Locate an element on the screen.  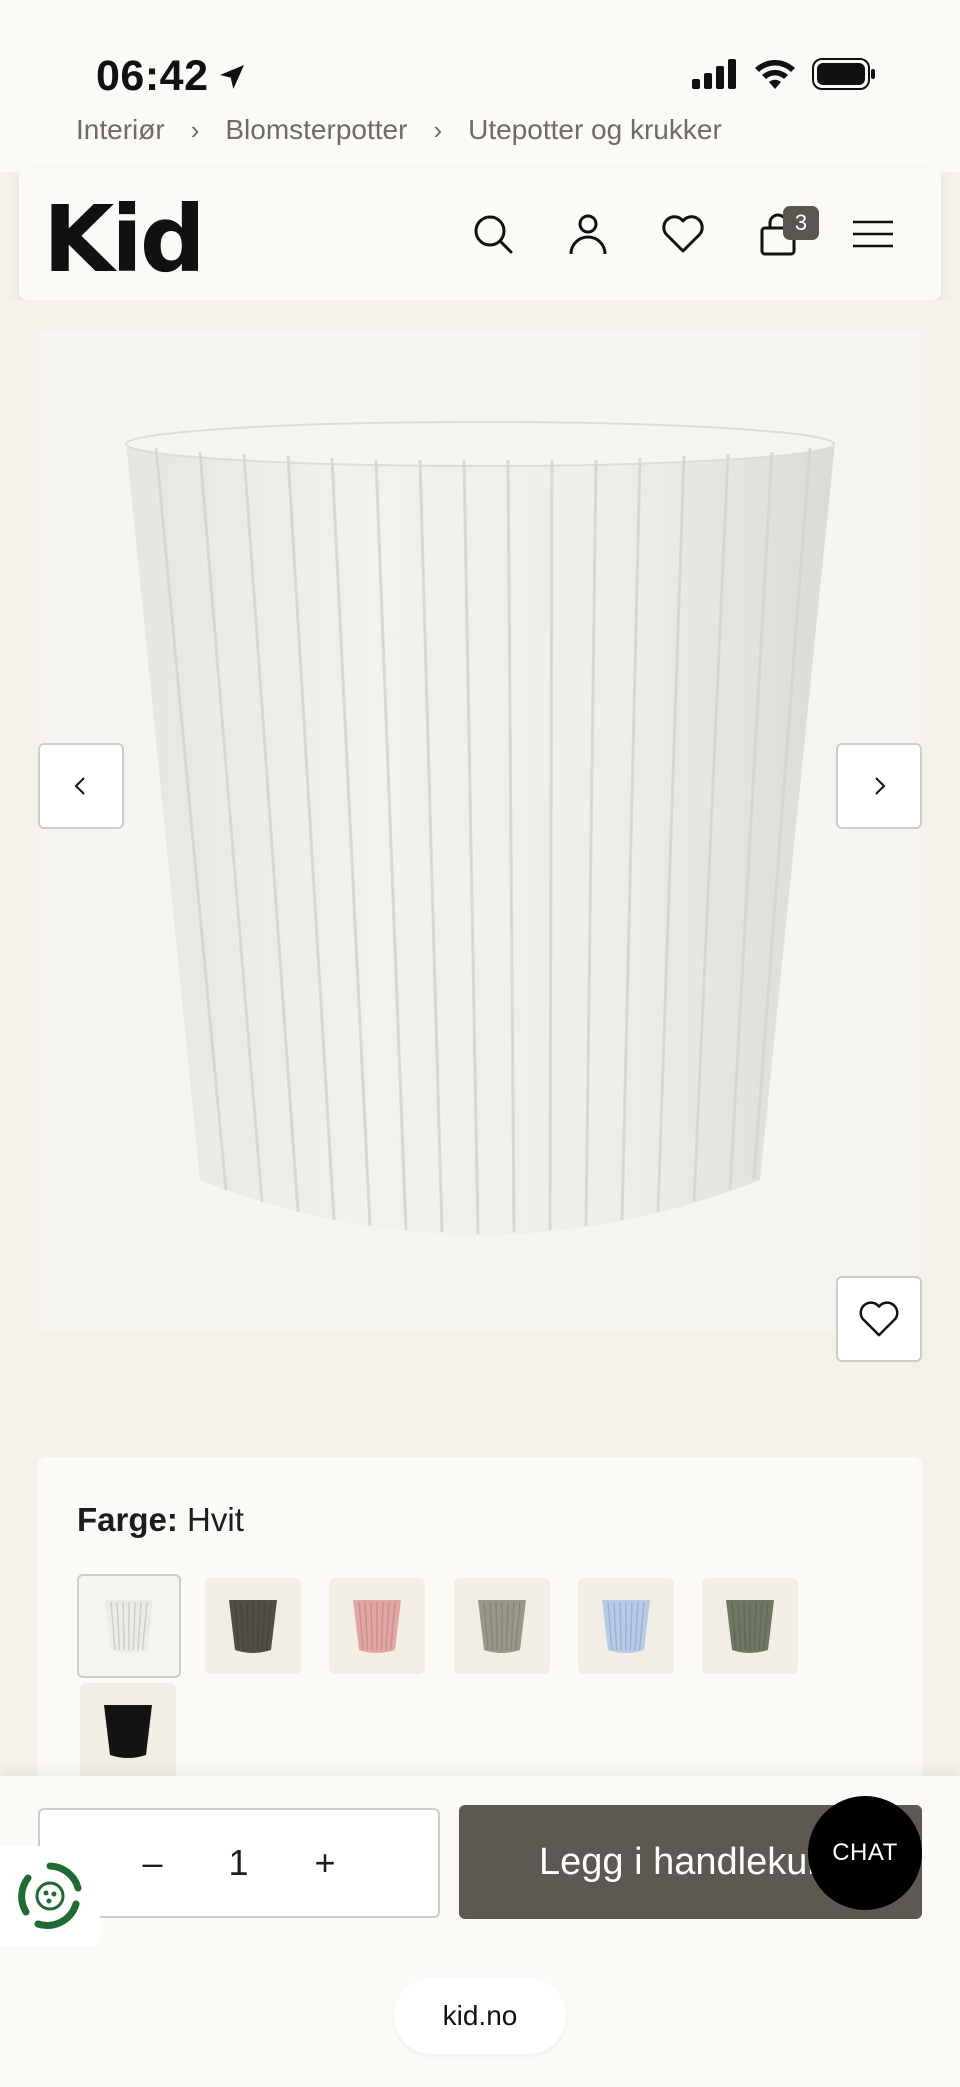
chat-button: CHAT is located at coordinates (865, 1853).